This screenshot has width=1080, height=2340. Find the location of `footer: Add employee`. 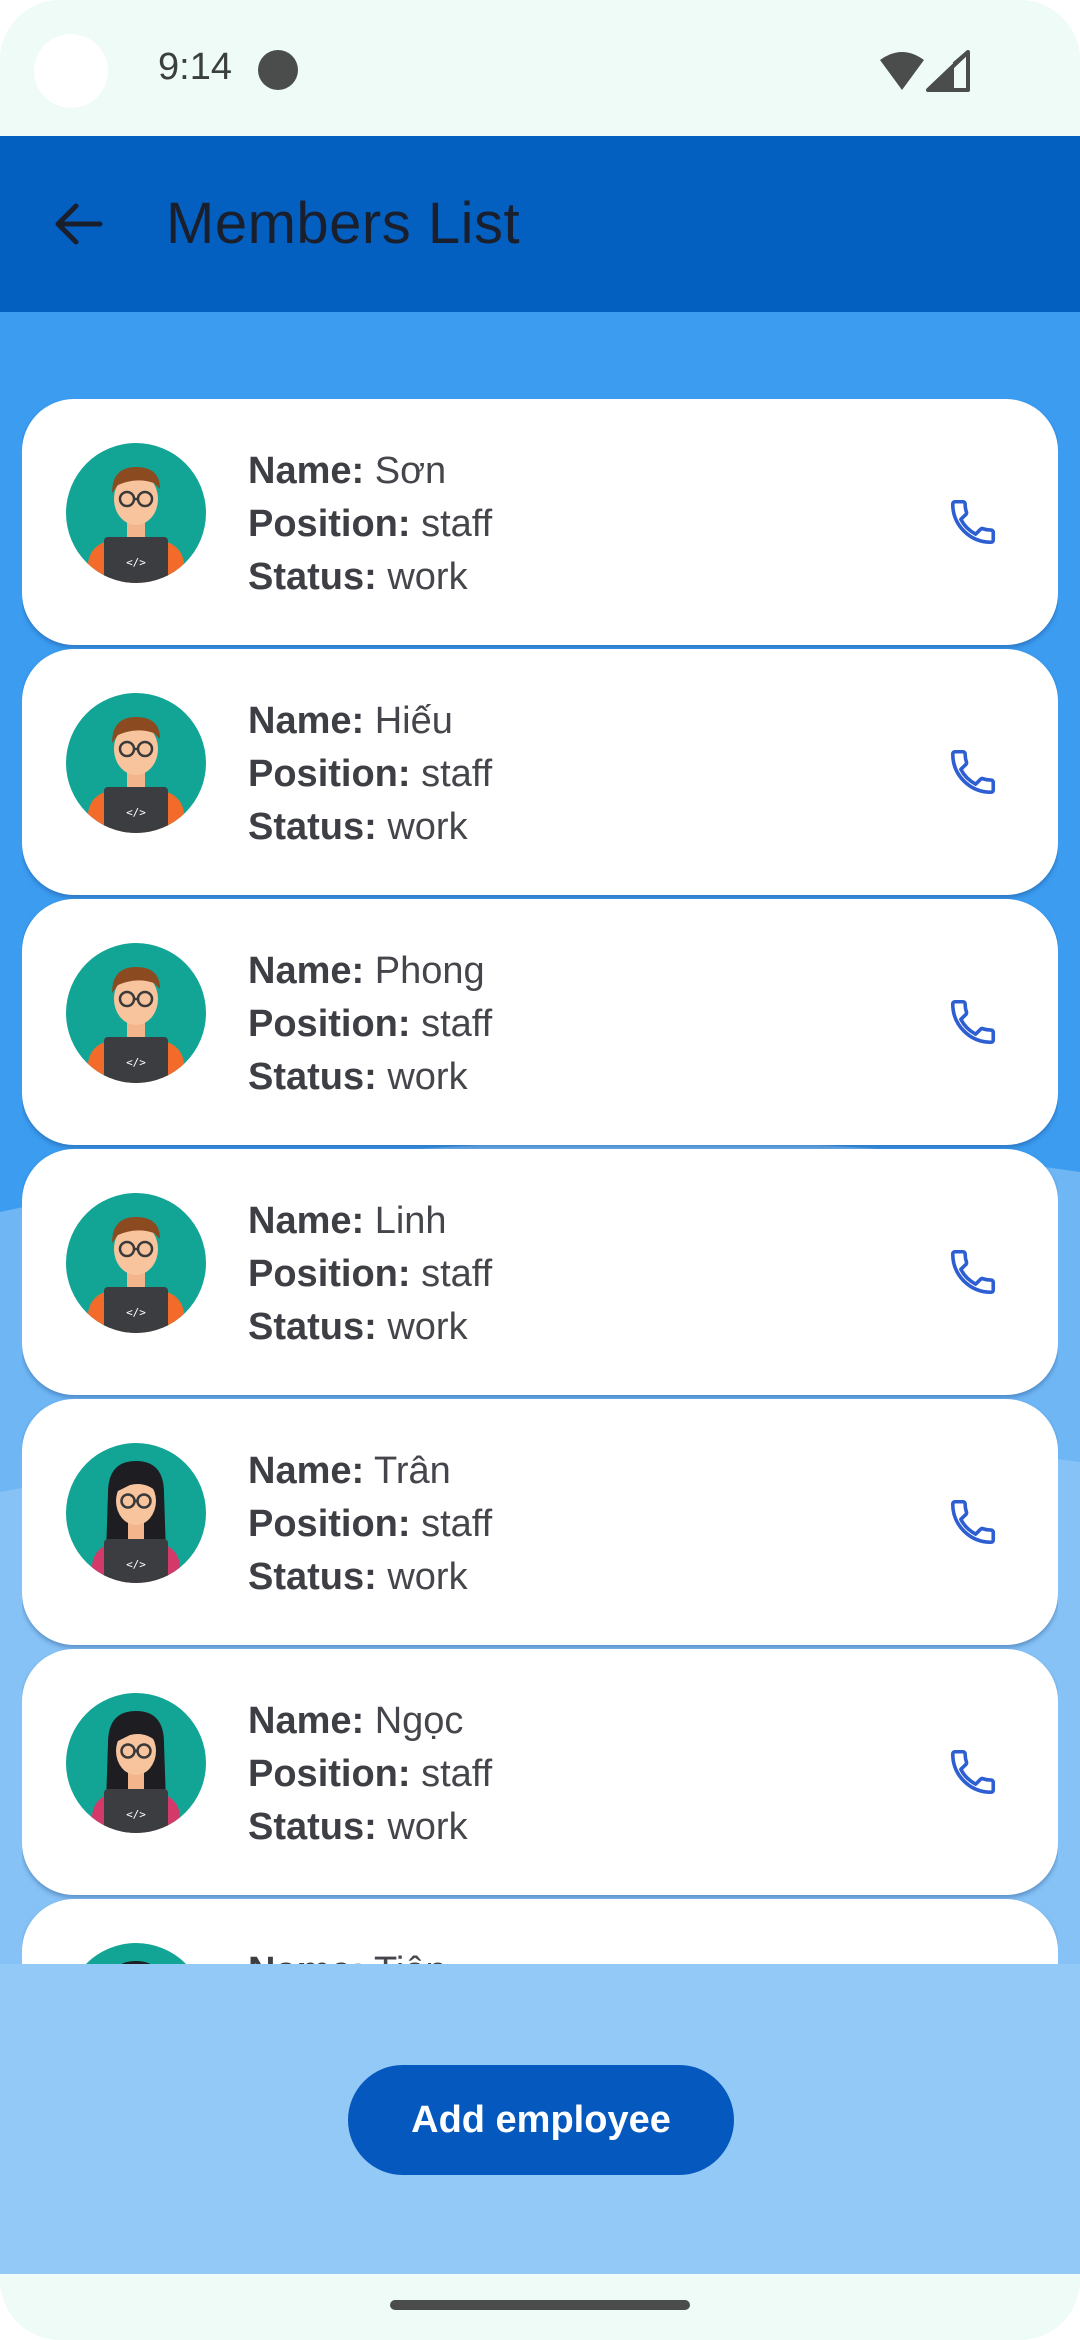

footer: Add employee is located at coordinates (540, 2119).